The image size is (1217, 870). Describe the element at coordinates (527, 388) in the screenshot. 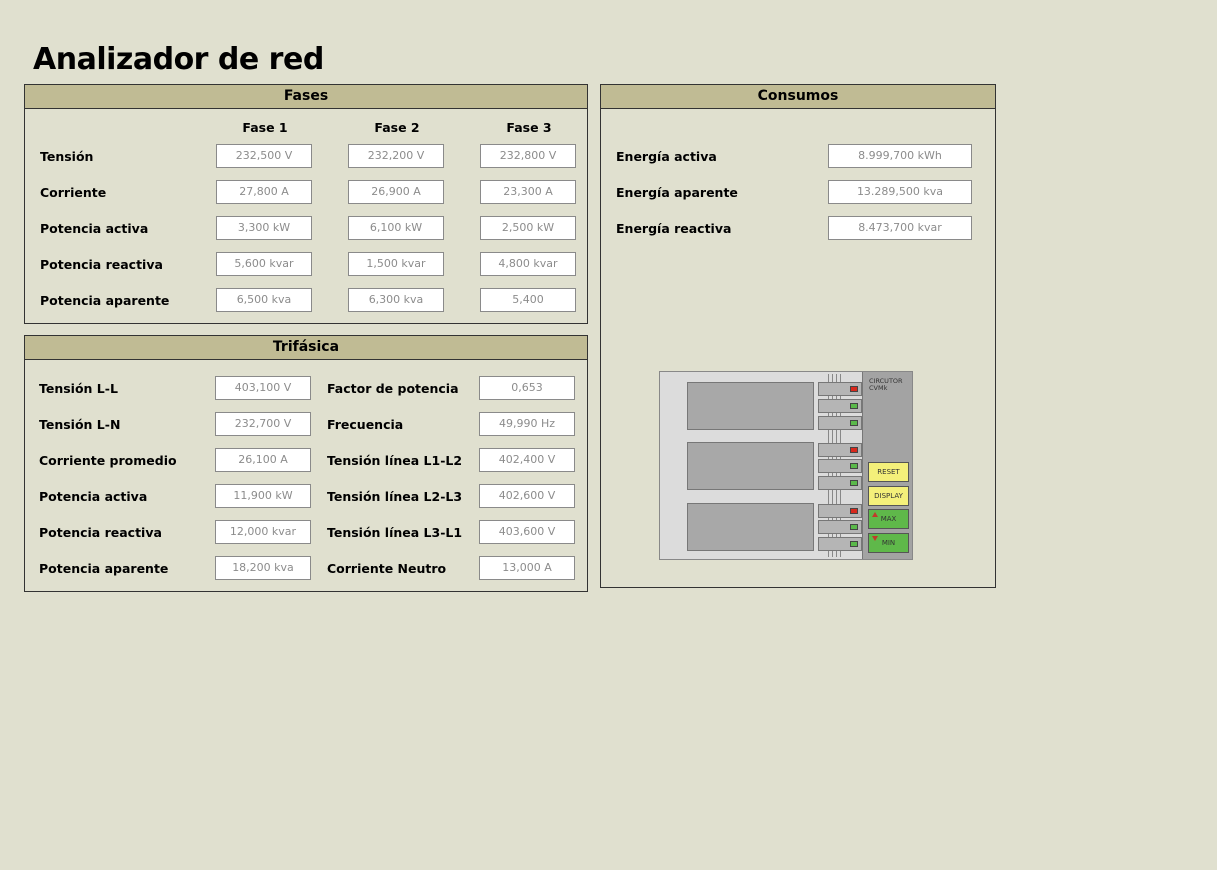

I see `factor-potencia-field: 0,653` at that location.